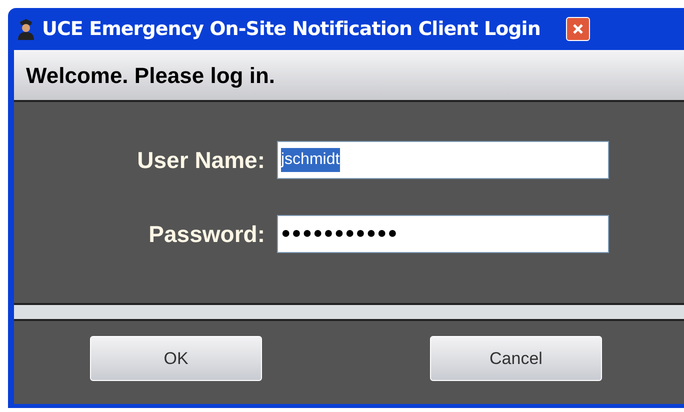  I want to click on input-field: jschmidt, so click(443, 160).